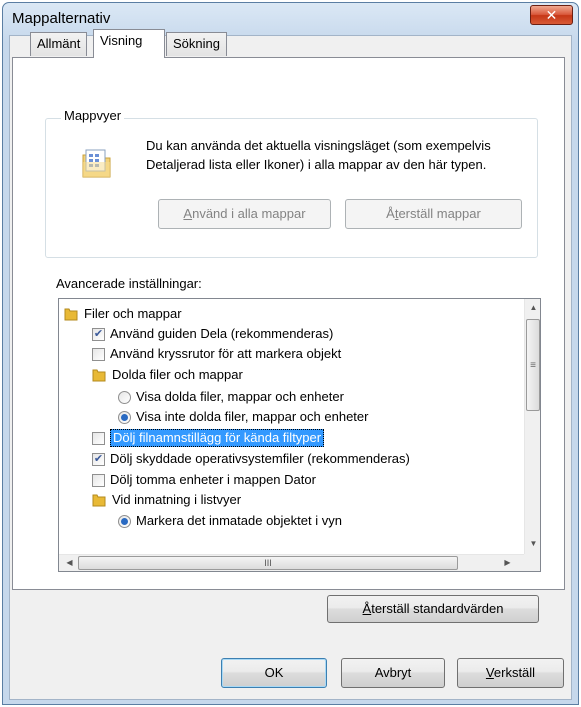  I want to click on vertical-scrollbar: ▲ ≡ ▼, so click(532, 426).